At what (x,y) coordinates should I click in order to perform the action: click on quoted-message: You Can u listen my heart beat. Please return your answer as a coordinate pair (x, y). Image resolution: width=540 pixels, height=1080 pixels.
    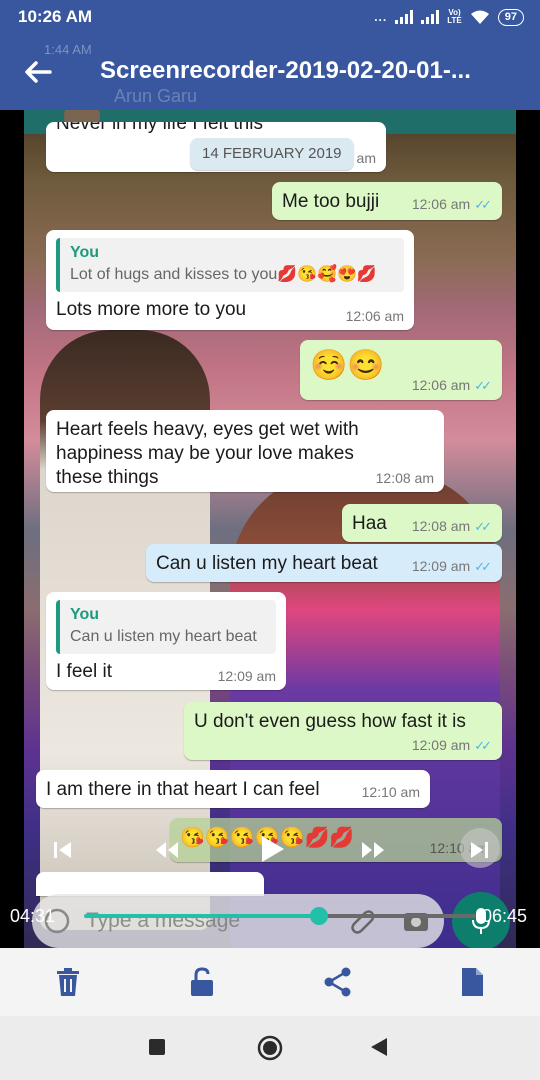
    Looking at the image, I should click on (166, 627).